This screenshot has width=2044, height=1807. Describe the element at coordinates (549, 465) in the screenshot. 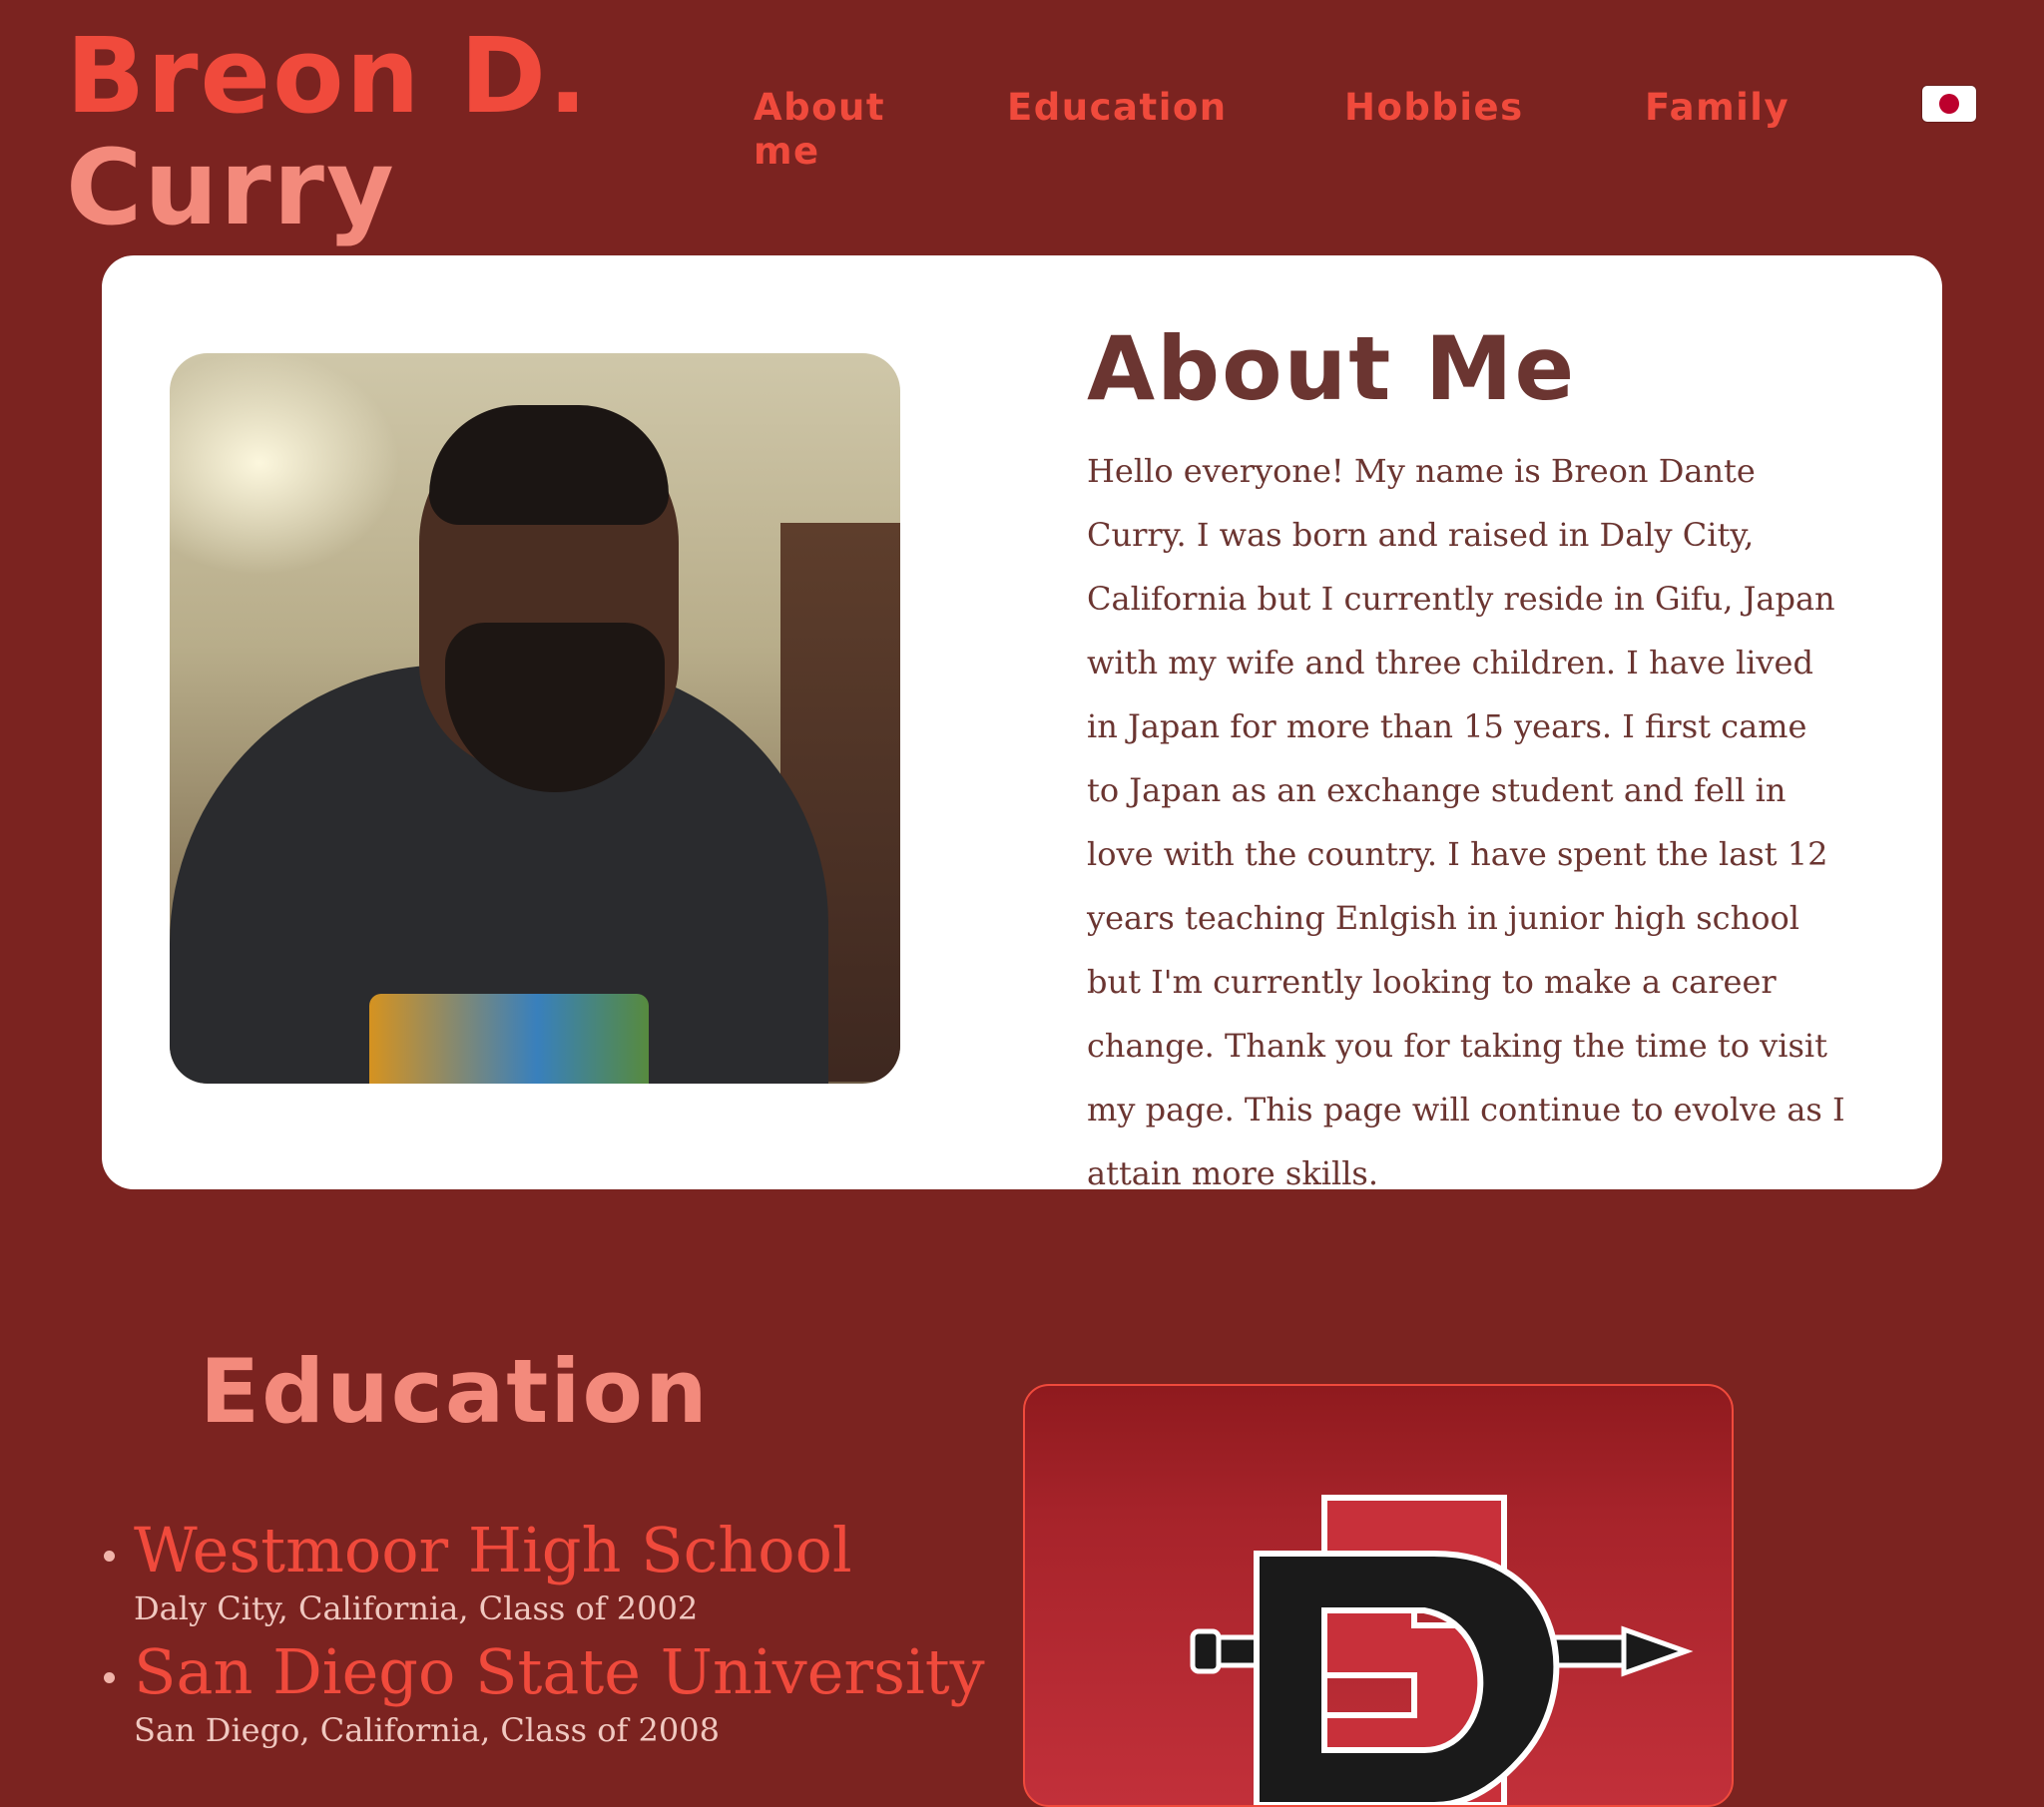

I see `photo-hair` at that location.